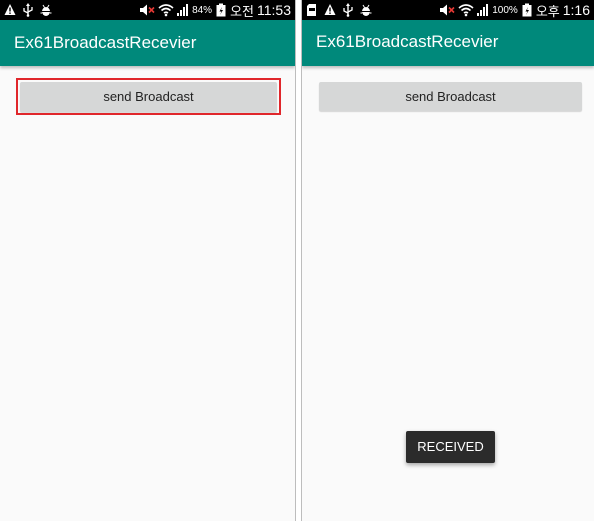 This screenshot has width=594, height=521. What do you see at coordinates (242, 11) in the screenshot?
I see `status-ampm: 오전` at bounding box center [242, 11].